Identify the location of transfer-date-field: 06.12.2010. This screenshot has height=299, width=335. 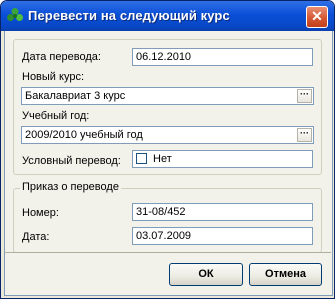
(222, 57).